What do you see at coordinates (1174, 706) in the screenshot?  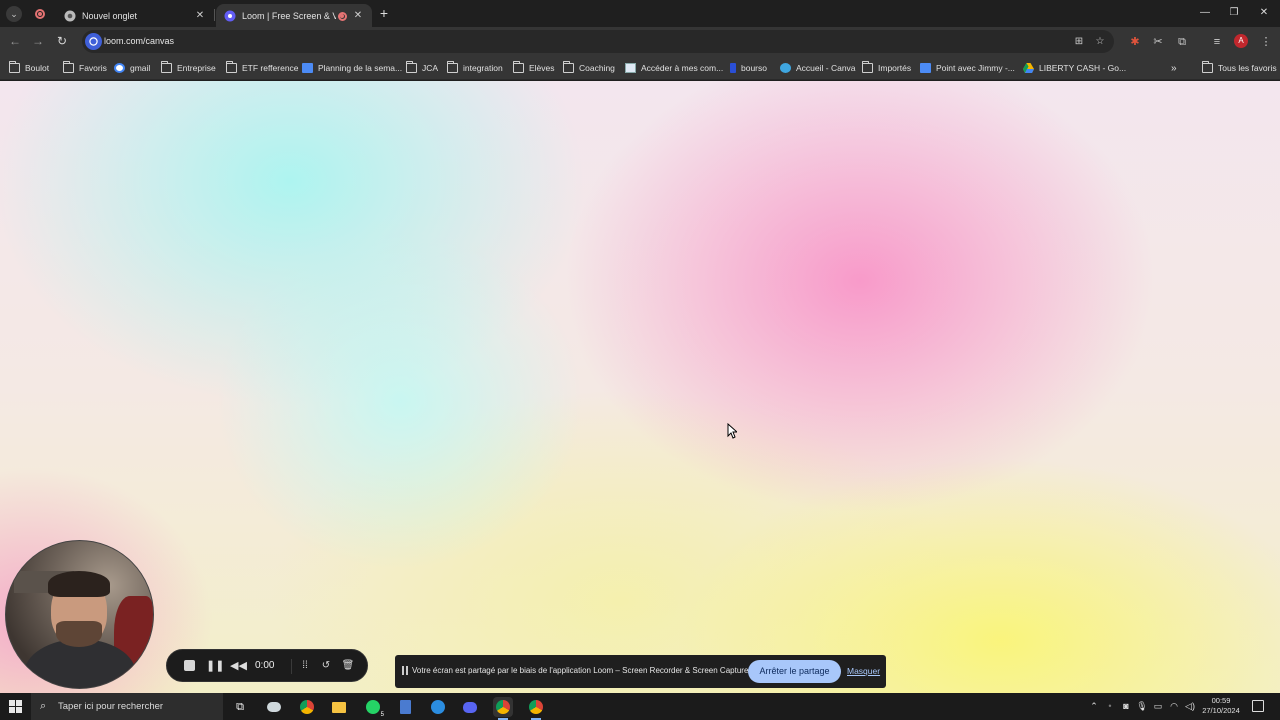 I see `wifi-icon: ◠` at bounding box center [1174, 706].